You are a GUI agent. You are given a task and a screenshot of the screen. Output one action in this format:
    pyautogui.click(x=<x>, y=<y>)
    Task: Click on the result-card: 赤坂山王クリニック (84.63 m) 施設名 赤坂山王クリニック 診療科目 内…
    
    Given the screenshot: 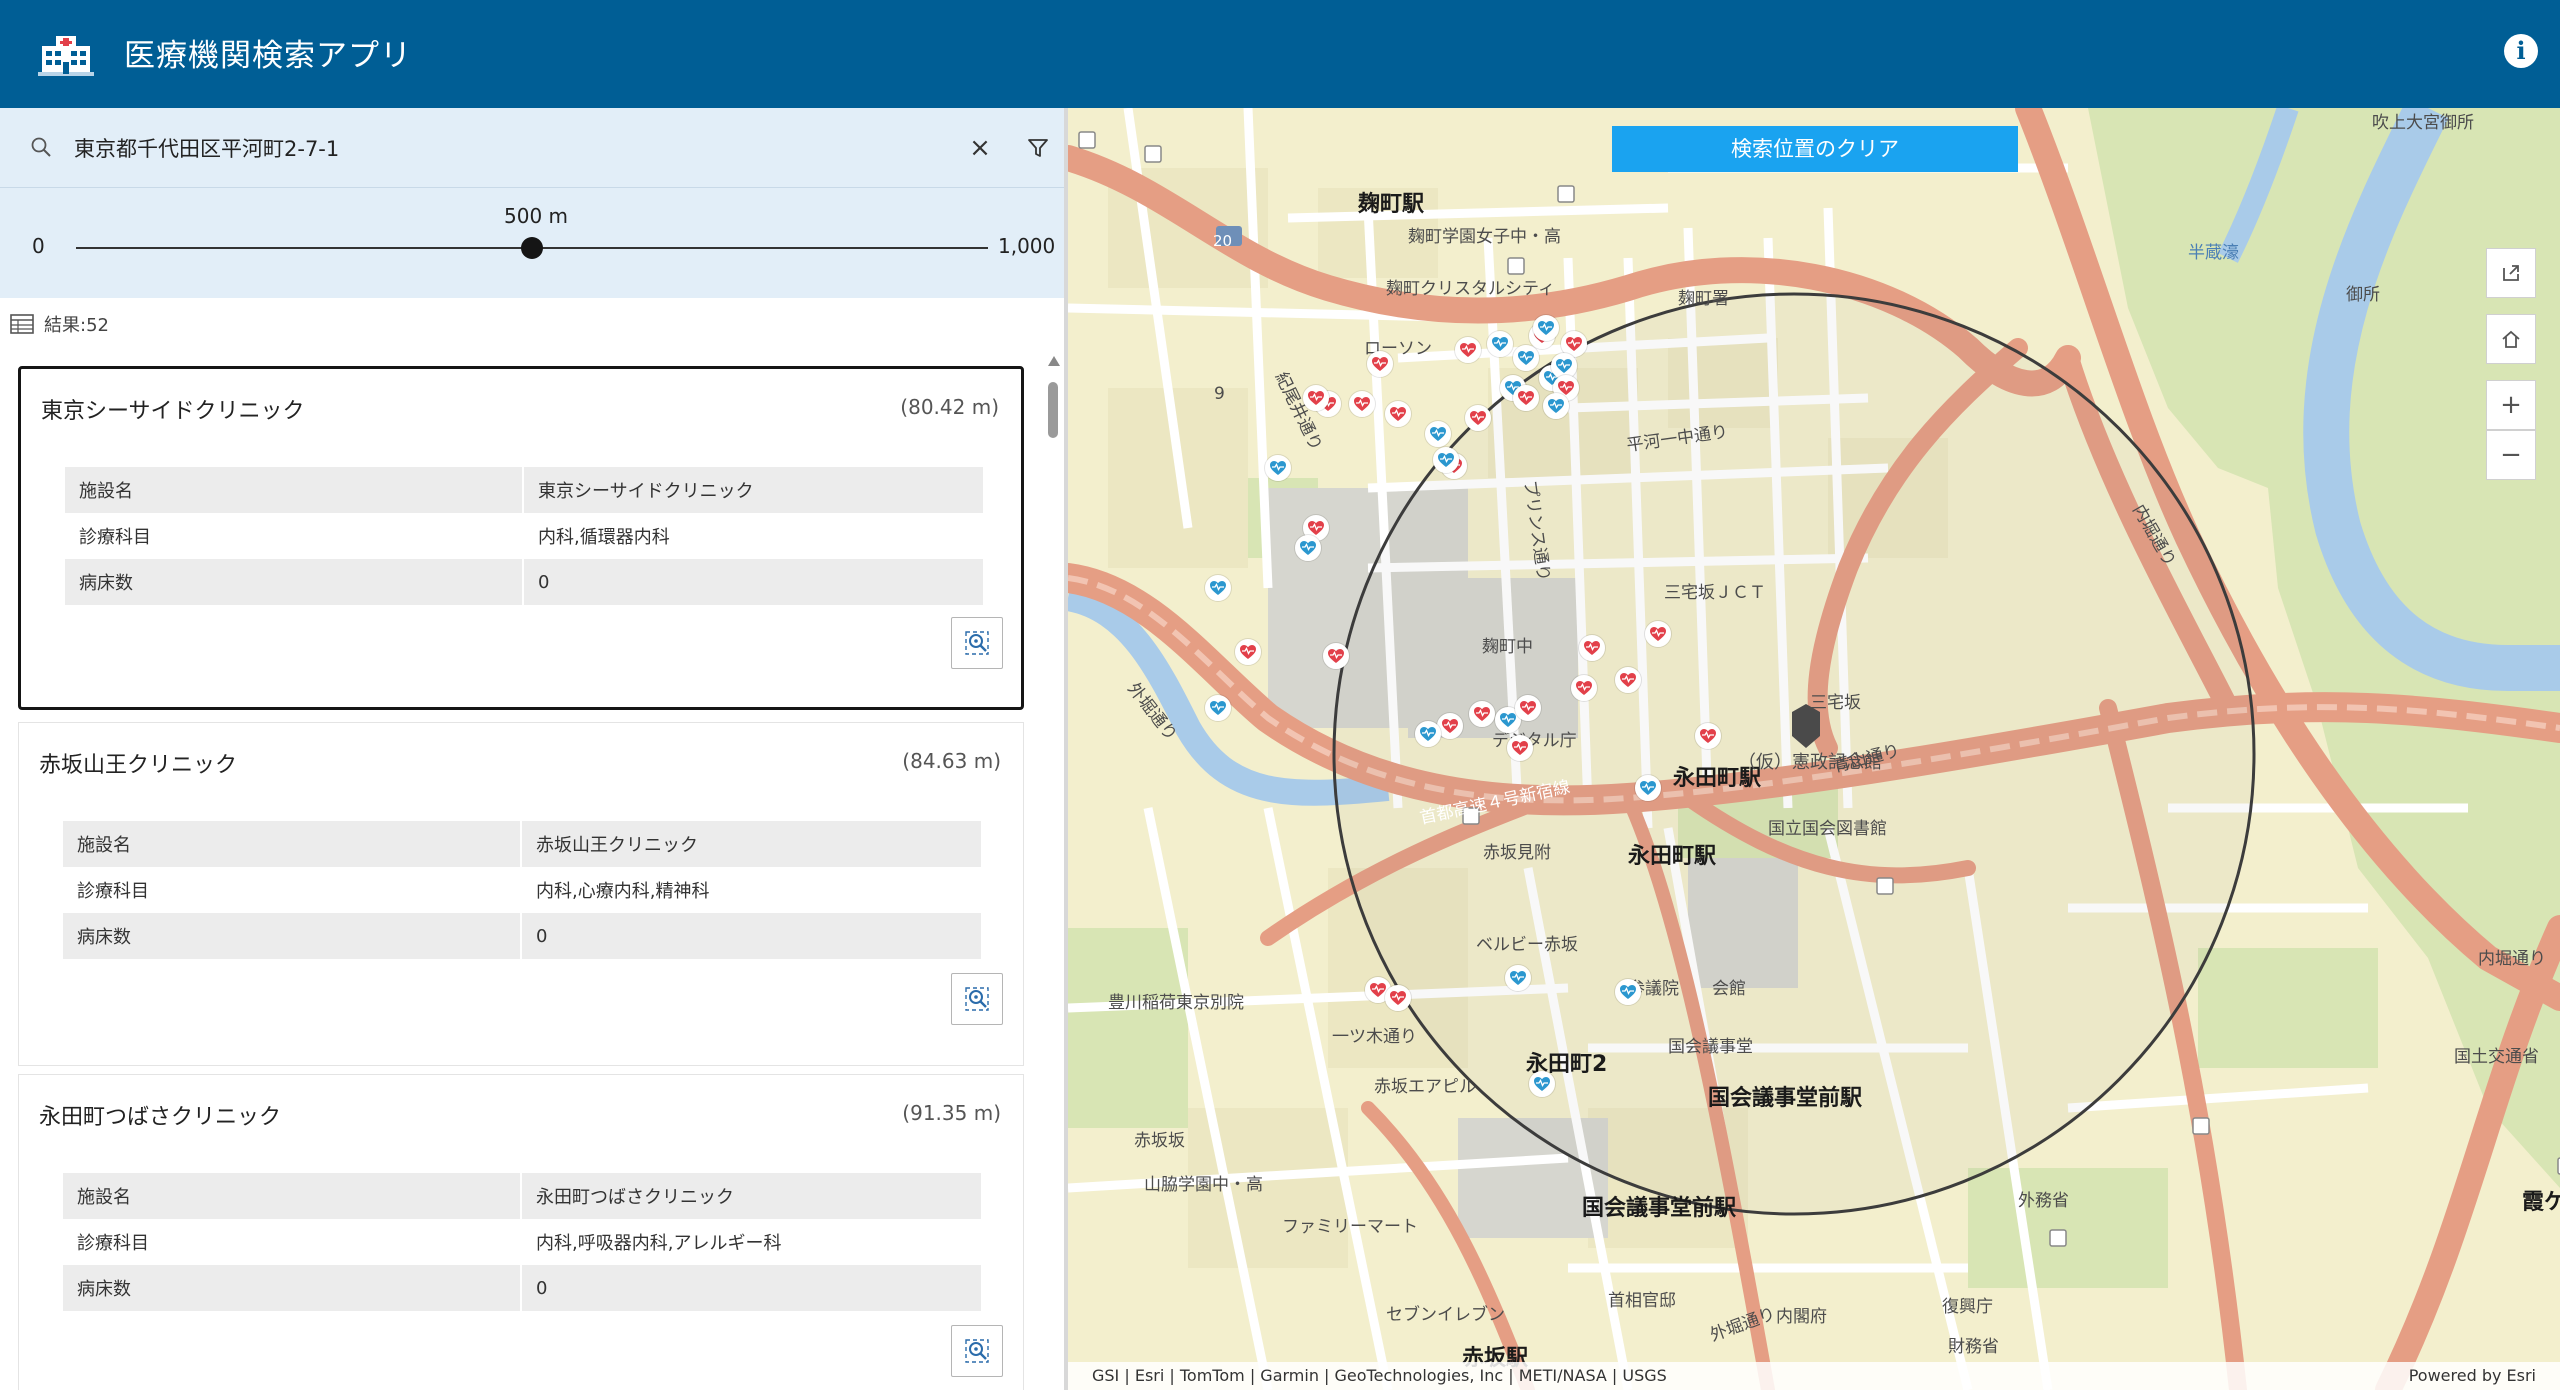 What is the action you would take?
    pyautogui.click(x=521, y=894)
    